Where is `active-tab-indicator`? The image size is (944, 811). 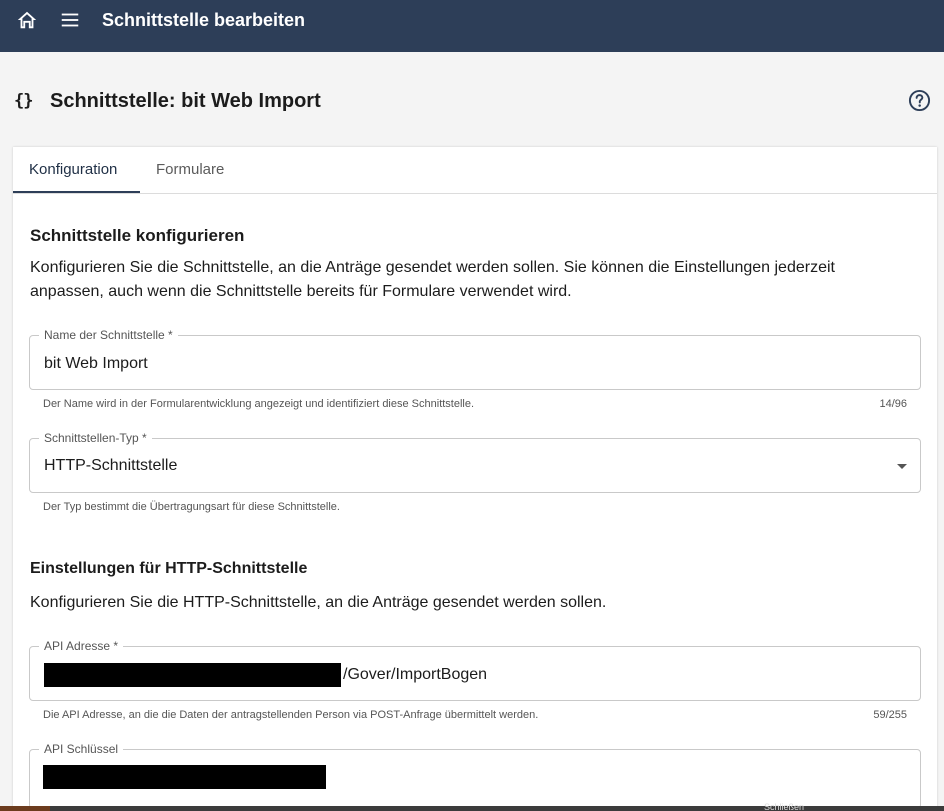
active-tab-indicator is located at coordinates (76, 192).